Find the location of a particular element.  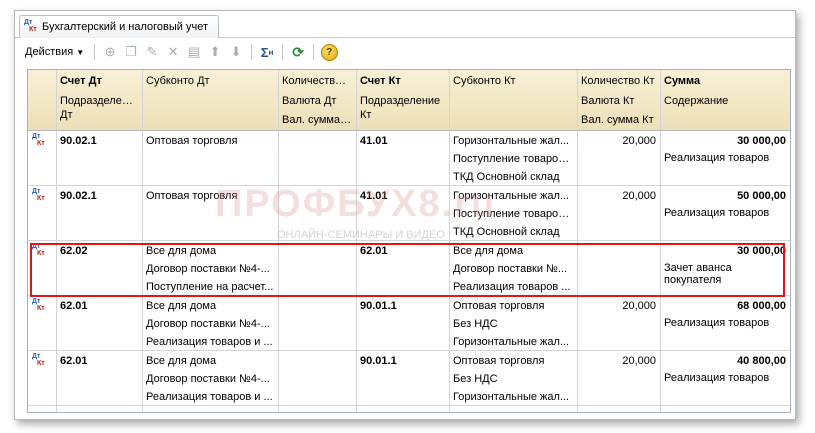

move-up-icon: ⬆ is located at coordinates (215, 52).